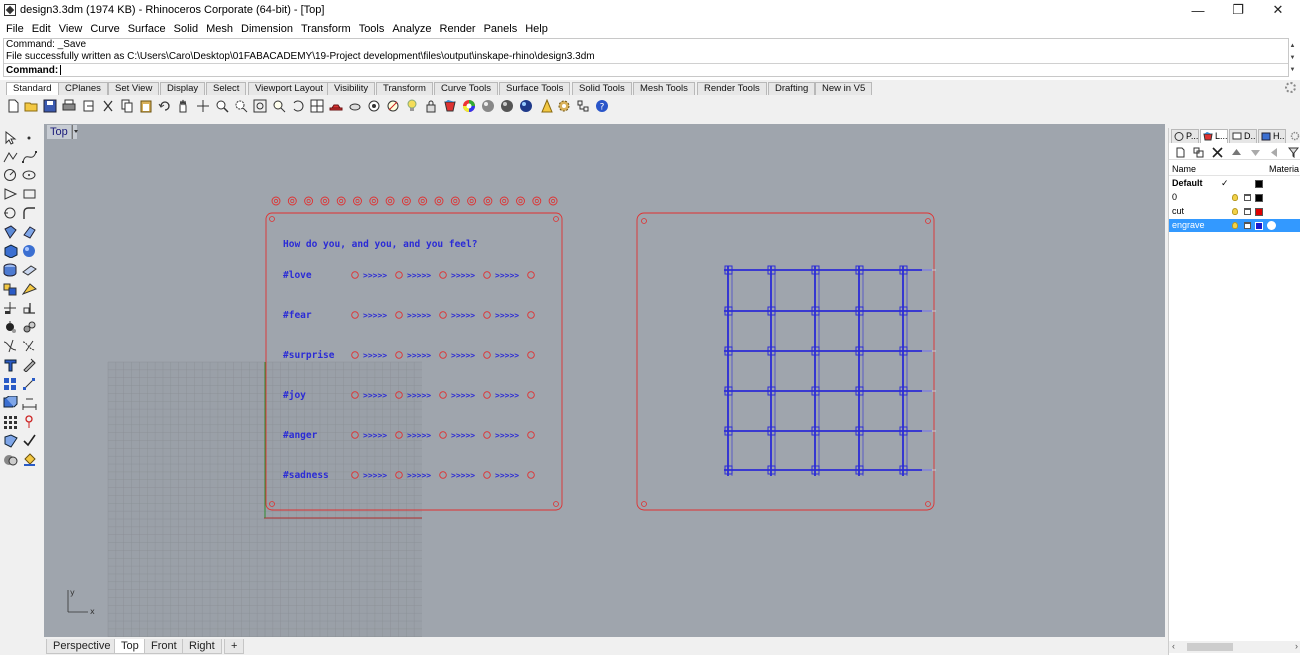 This screenshot has height=655, width=1300. I want to click on tab-display: Display, so click(183, 88).